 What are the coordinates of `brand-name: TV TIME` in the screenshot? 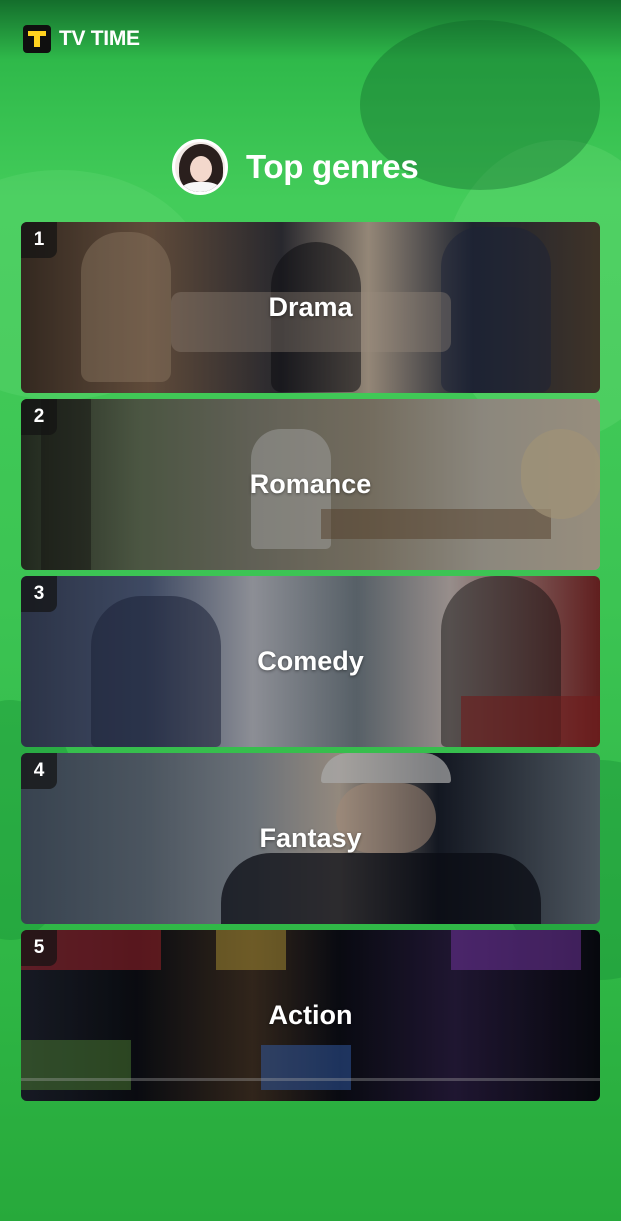 It's located at (99, 38).